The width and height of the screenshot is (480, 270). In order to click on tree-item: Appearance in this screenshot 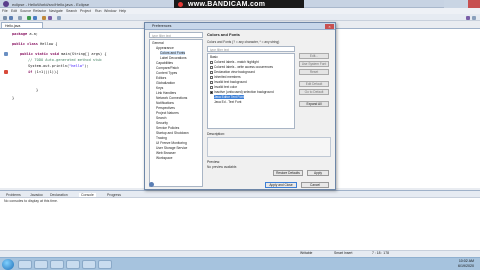, I will do `click(165, 48)`.